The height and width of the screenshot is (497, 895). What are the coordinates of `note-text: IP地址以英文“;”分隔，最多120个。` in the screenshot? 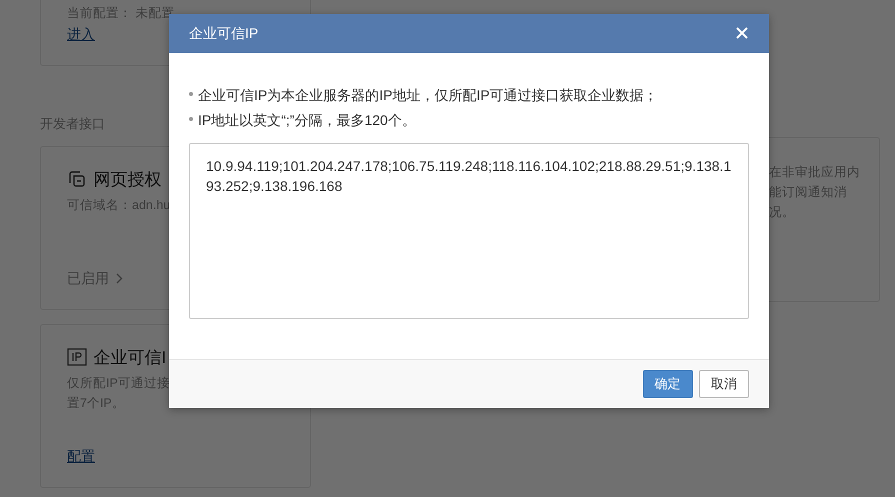 It's located at (307, 120).